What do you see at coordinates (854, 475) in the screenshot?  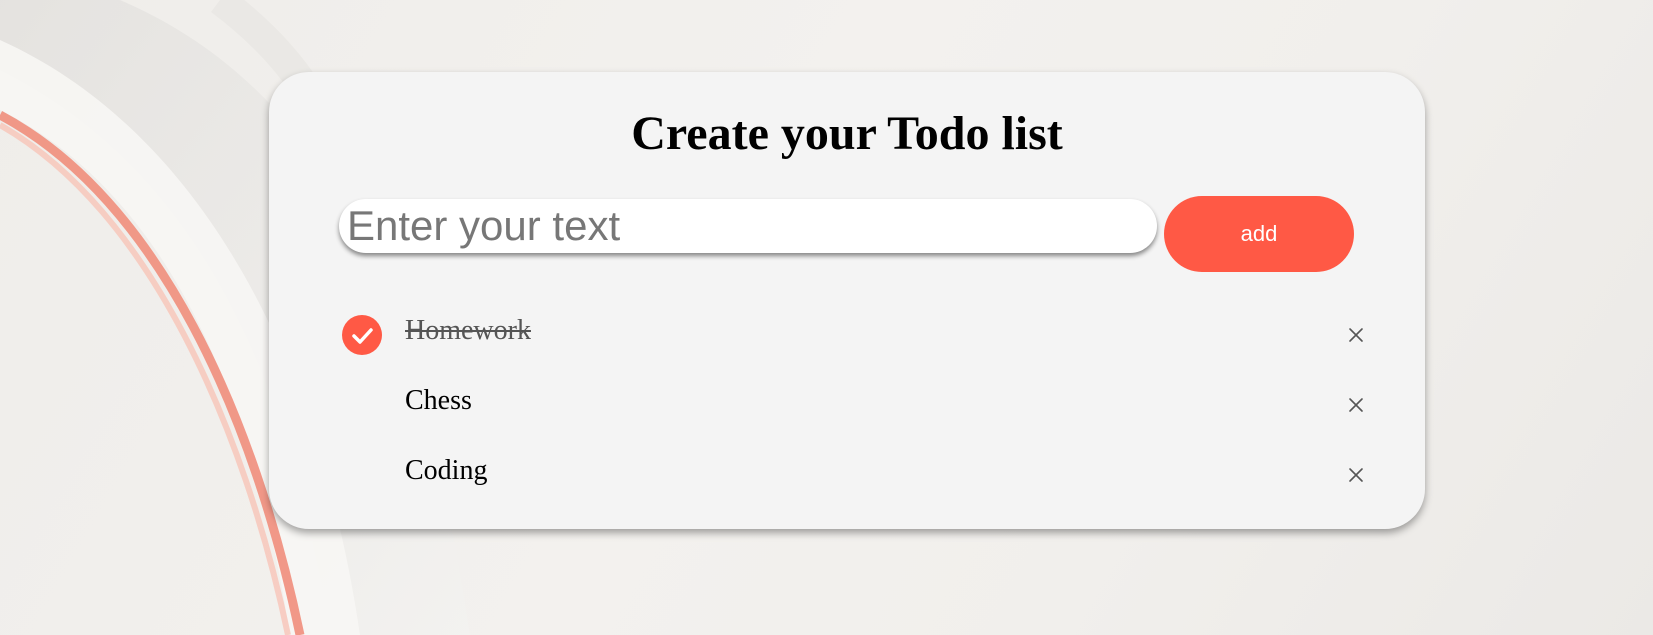 I see `todo-item-coding: Coding` at bounding box center [854, 475].